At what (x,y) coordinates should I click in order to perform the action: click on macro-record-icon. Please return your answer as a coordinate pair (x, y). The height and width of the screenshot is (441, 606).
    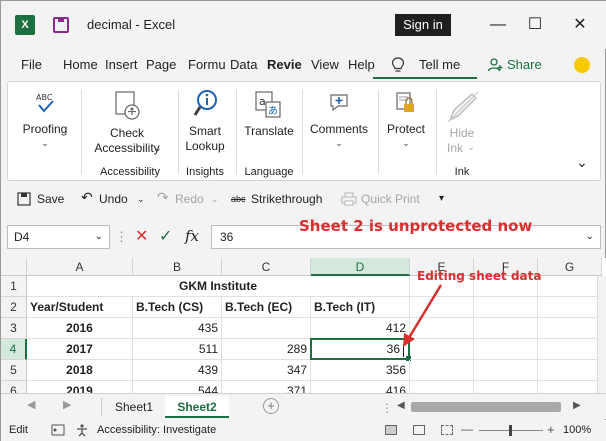
    Looking at the image, I should click on (58, 430).